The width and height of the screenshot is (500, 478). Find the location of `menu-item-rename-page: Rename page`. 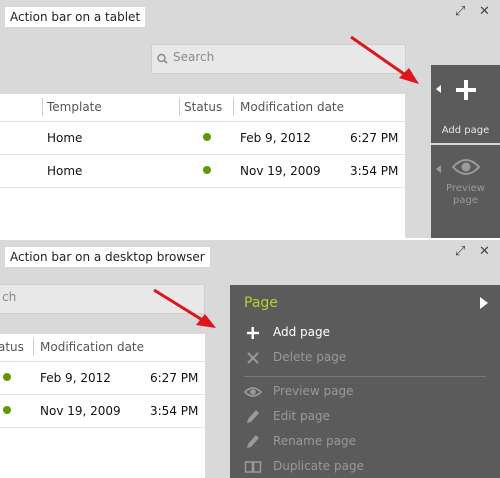

menu-item-rename-page: Rename page is located at coordinates (364, 442).